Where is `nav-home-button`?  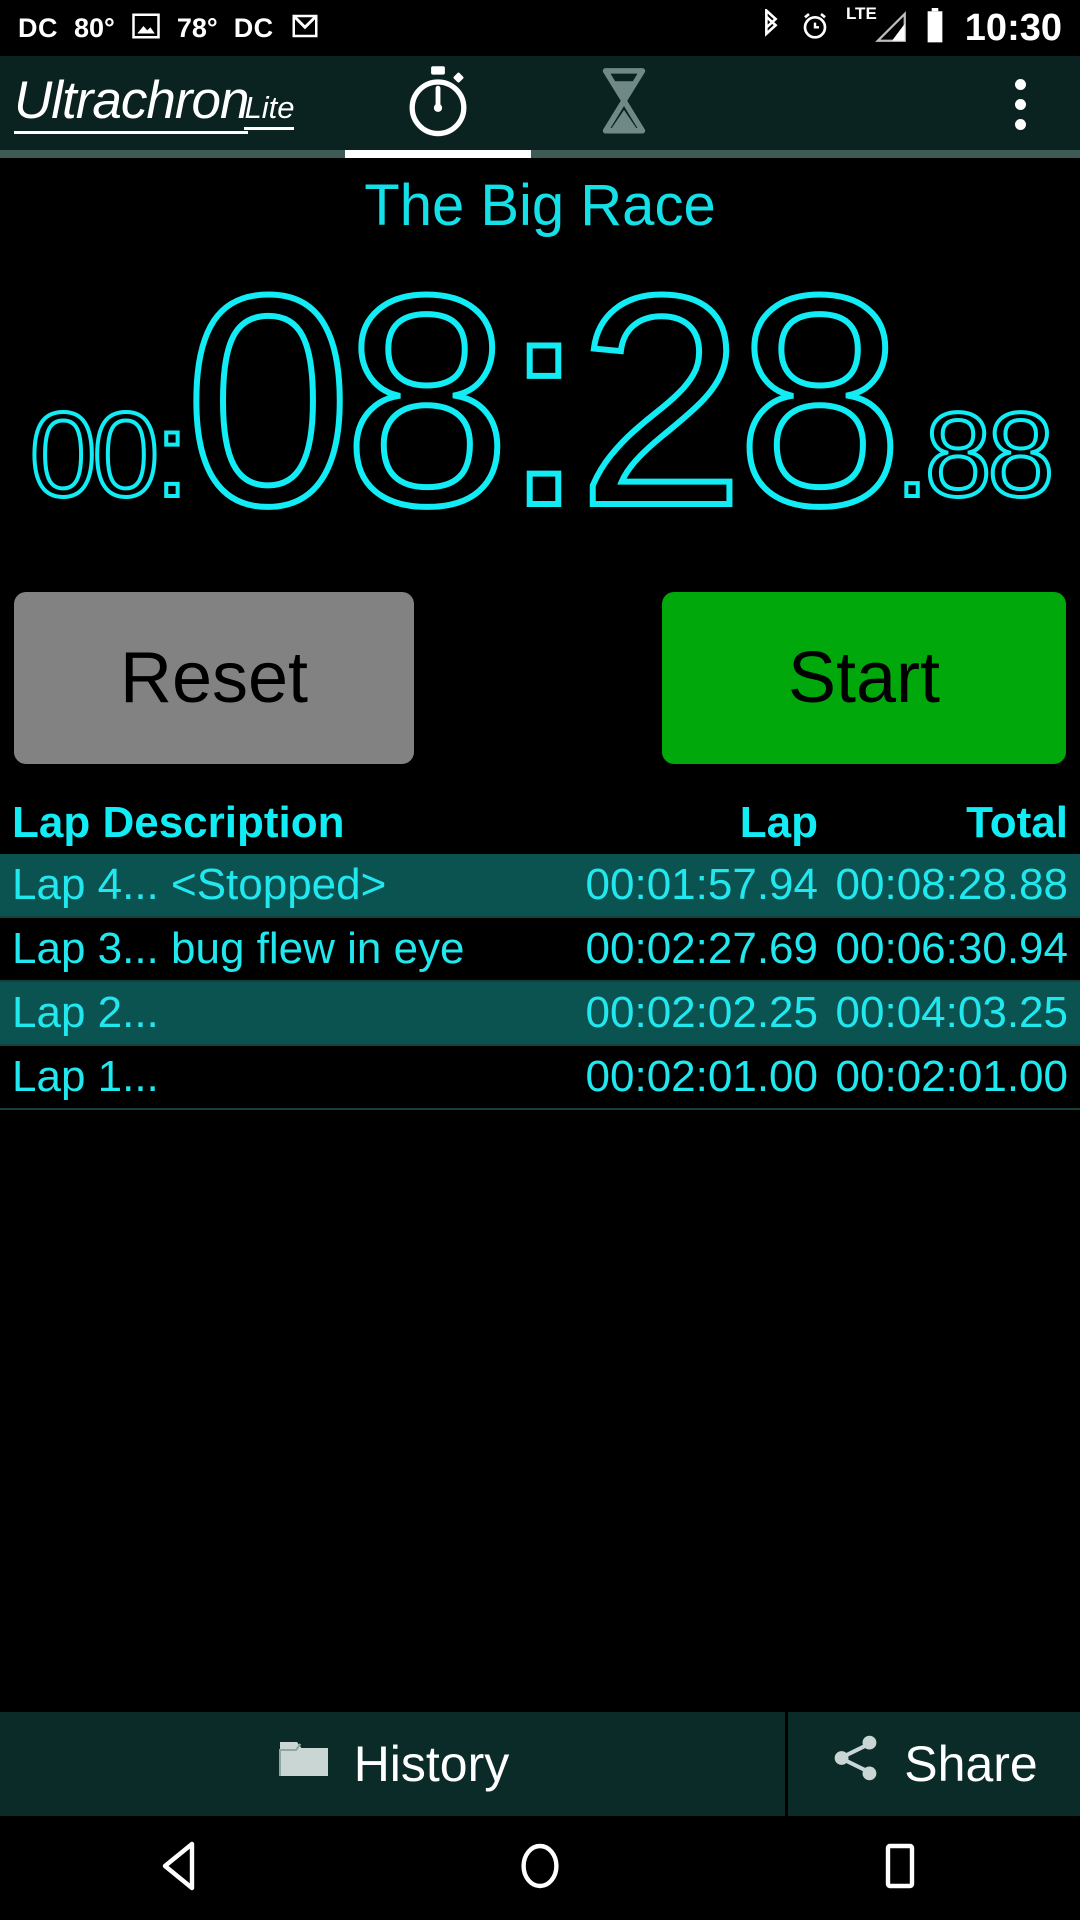
nav-home-button is located at coordinates (540, 1868).